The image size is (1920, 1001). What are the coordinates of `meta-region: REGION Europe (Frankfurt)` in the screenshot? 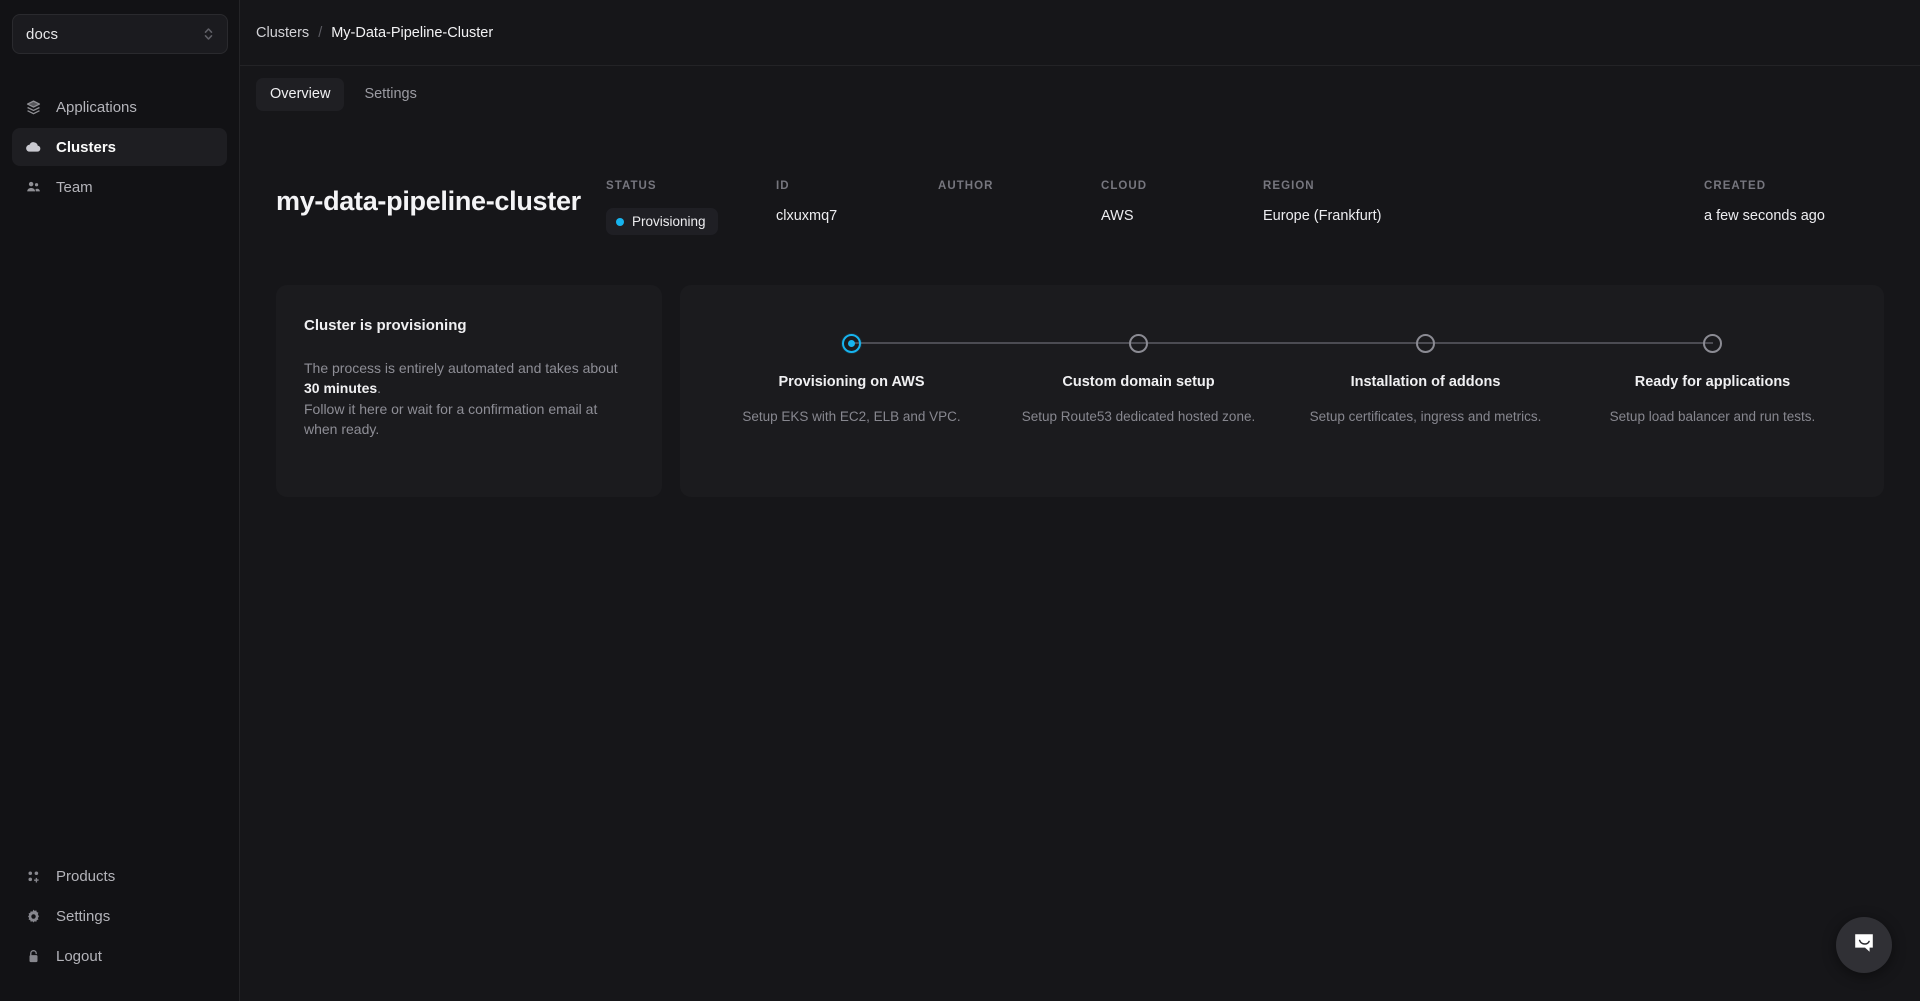 It's located at (1483, 203).